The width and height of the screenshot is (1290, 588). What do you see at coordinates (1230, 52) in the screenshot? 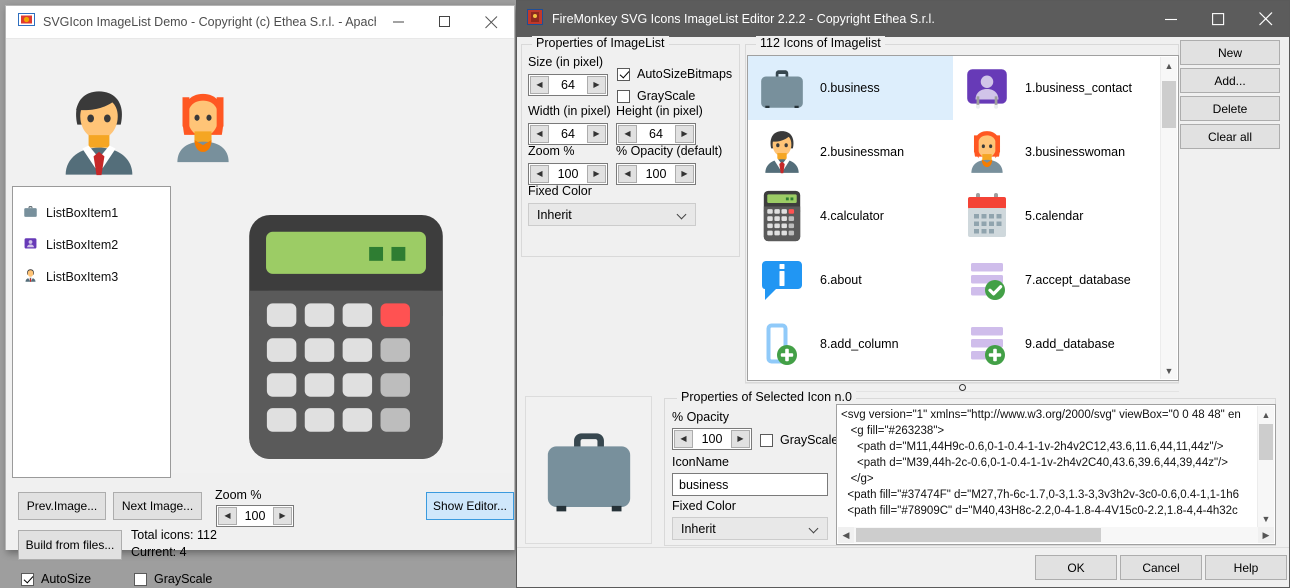
I see `new-button: New` at bounding box center [1230, 52].